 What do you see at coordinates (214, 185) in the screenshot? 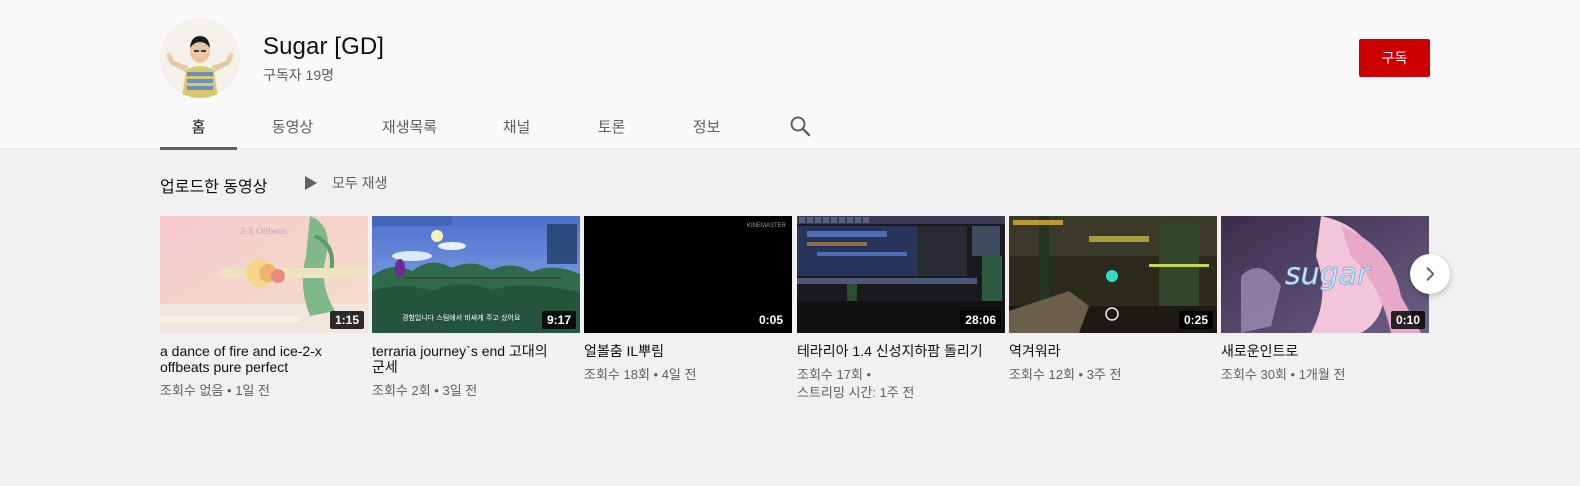
I see `section-title: 업로드한 동영상` at bounding box center [214, 185].